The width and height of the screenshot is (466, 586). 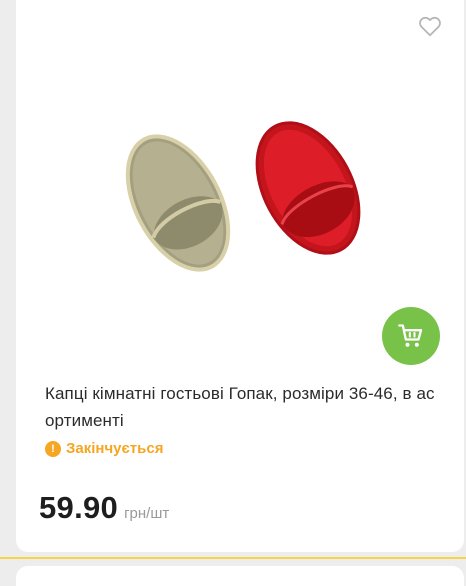 What do you see at coordinates (178, 203) in the screenshot?
I see `beige-slipper-image` at bounding box center [178, 203].